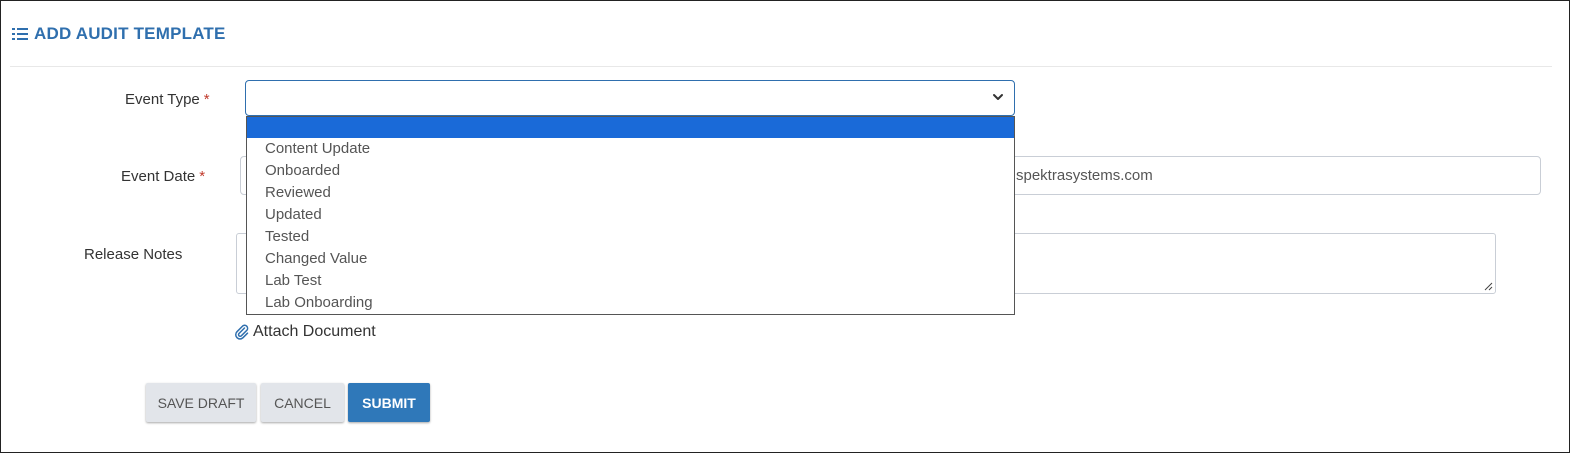 Image resolution: width=1570 pixels, height=453 pixels. I want to click on event-date-label-text: Event Date, so click(158, 176).